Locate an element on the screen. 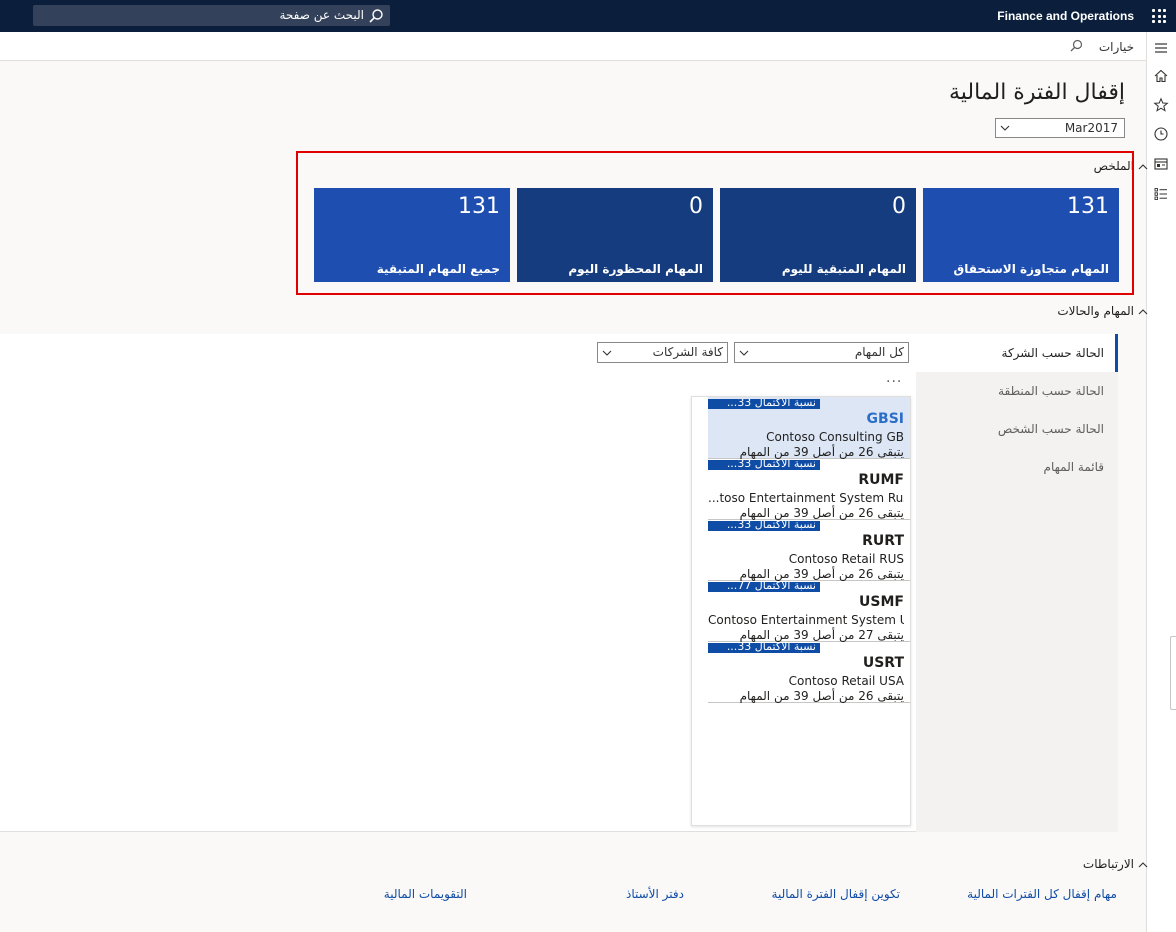 This screenshot has width=1176, height=932. modules-list-icon is located at coordinates (1161, 194).